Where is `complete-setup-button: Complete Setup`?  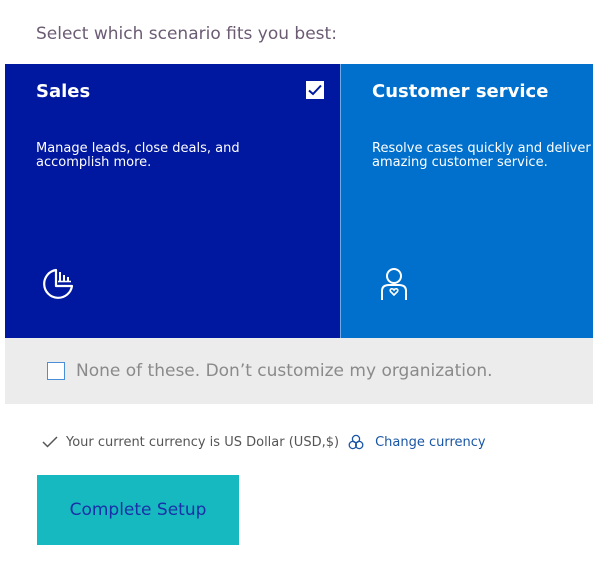
complete-setup-button: Complete Setup is located at coordinates (138, 510).